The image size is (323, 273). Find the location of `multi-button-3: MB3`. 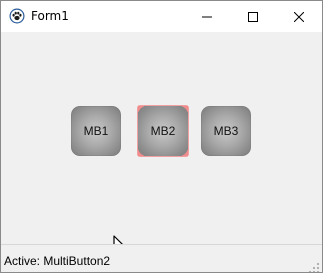

multi-button-3: MB3 is located at coordinates (226, 131).